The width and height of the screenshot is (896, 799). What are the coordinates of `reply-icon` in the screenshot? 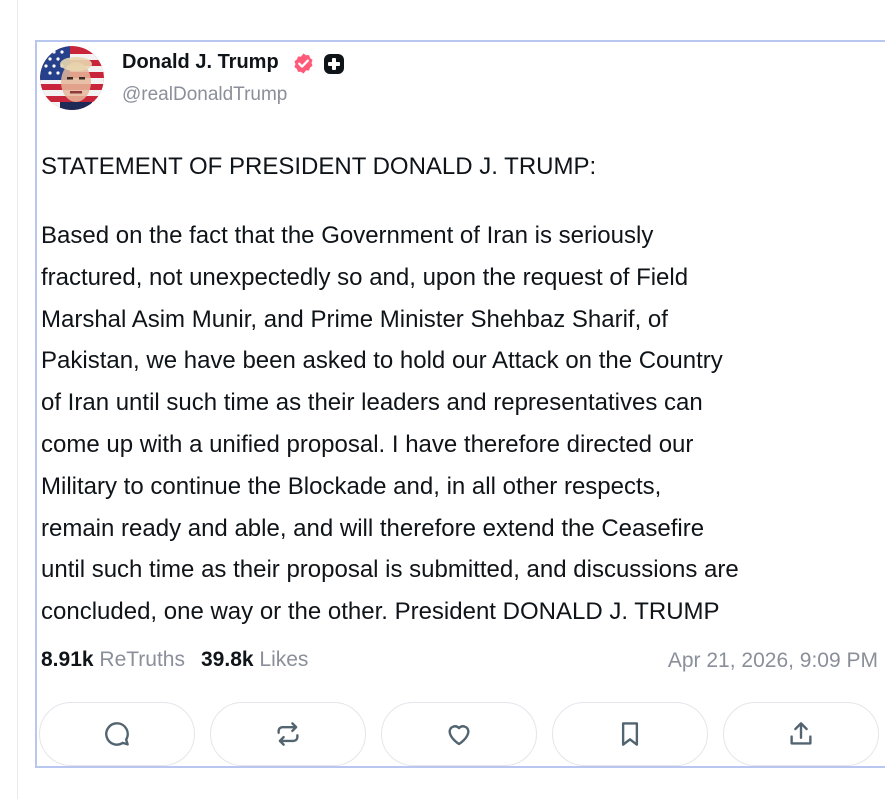 It's located at (117, 734).